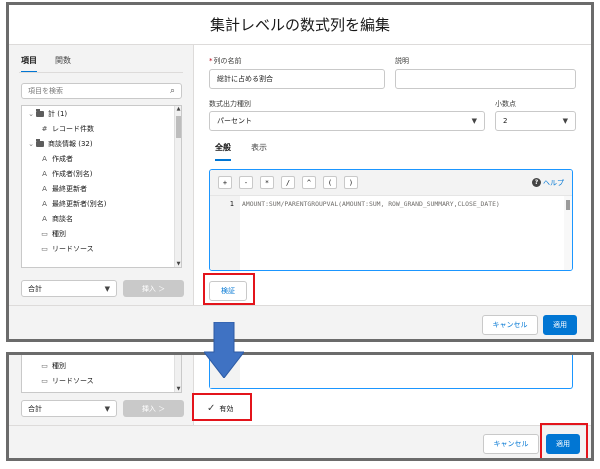 The height and width of the screenshot is (469, 600). I want to click on field-tree: ▭ 種別 ▭ リードソース ▼, so click(101, 374).